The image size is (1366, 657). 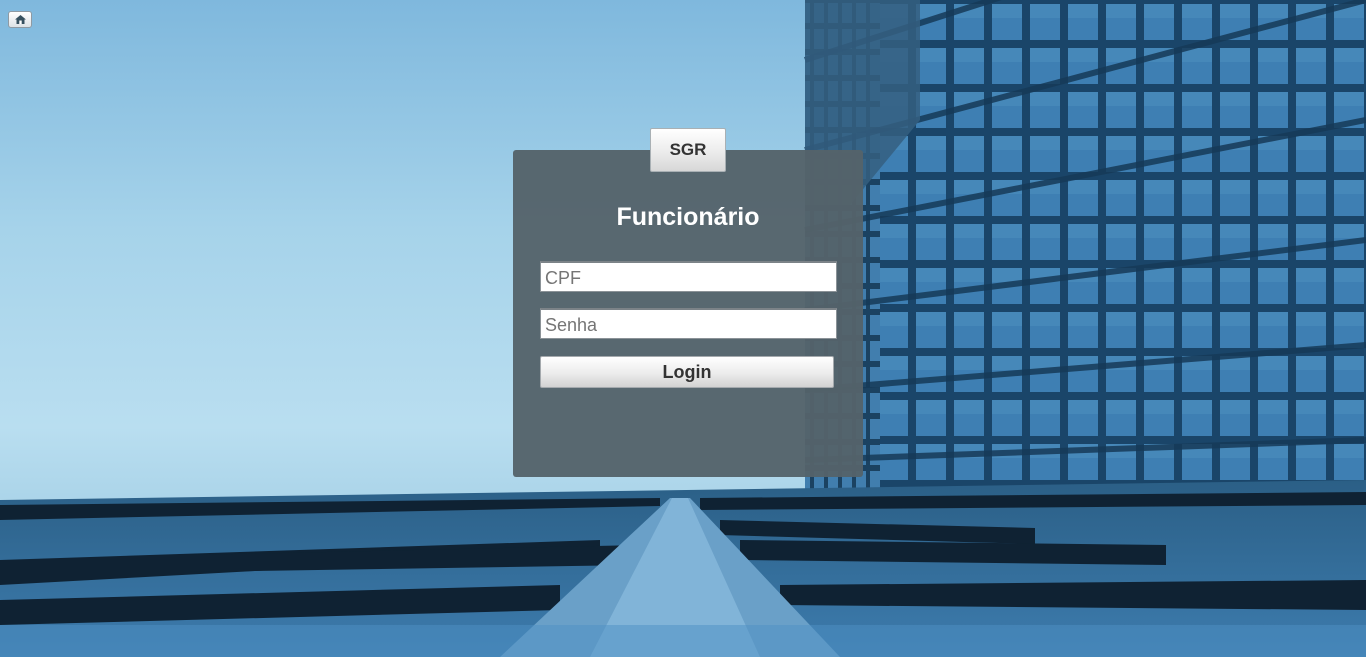 I want to click on home-button, so click(x=20, y=19).